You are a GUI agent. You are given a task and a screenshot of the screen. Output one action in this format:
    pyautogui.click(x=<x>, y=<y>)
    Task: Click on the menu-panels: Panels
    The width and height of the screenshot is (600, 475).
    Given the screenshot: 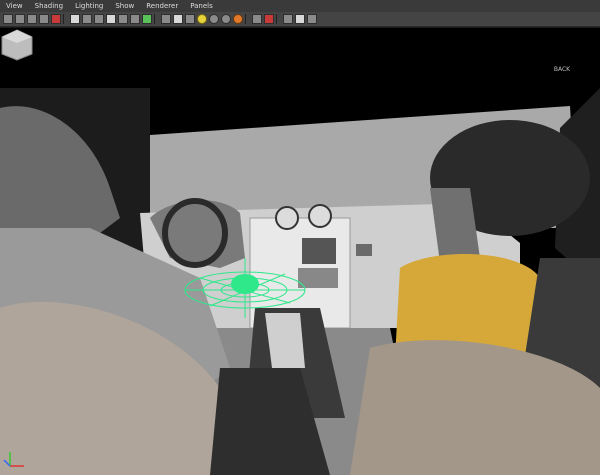 What is the action you would take?
    pyautogui.click(x=201, y=6)
    